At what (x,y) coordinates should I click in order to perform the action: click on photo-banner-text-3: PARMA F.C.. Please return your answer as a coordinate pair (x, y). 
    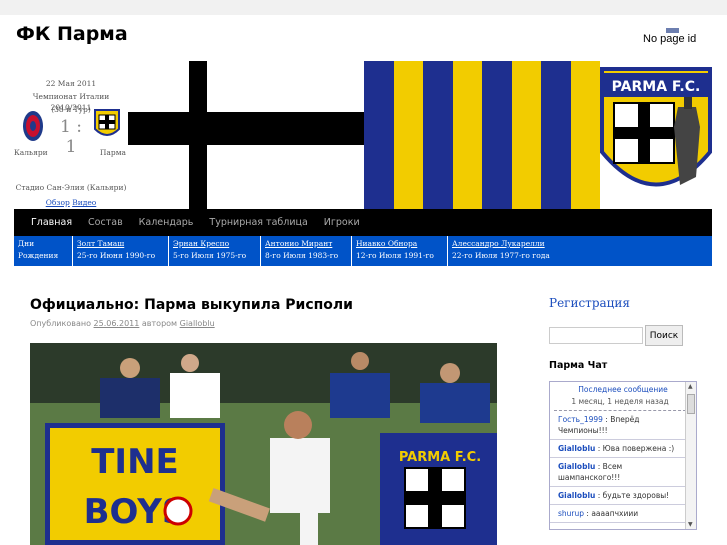
    Looking at the image, I should click on (440, 457).